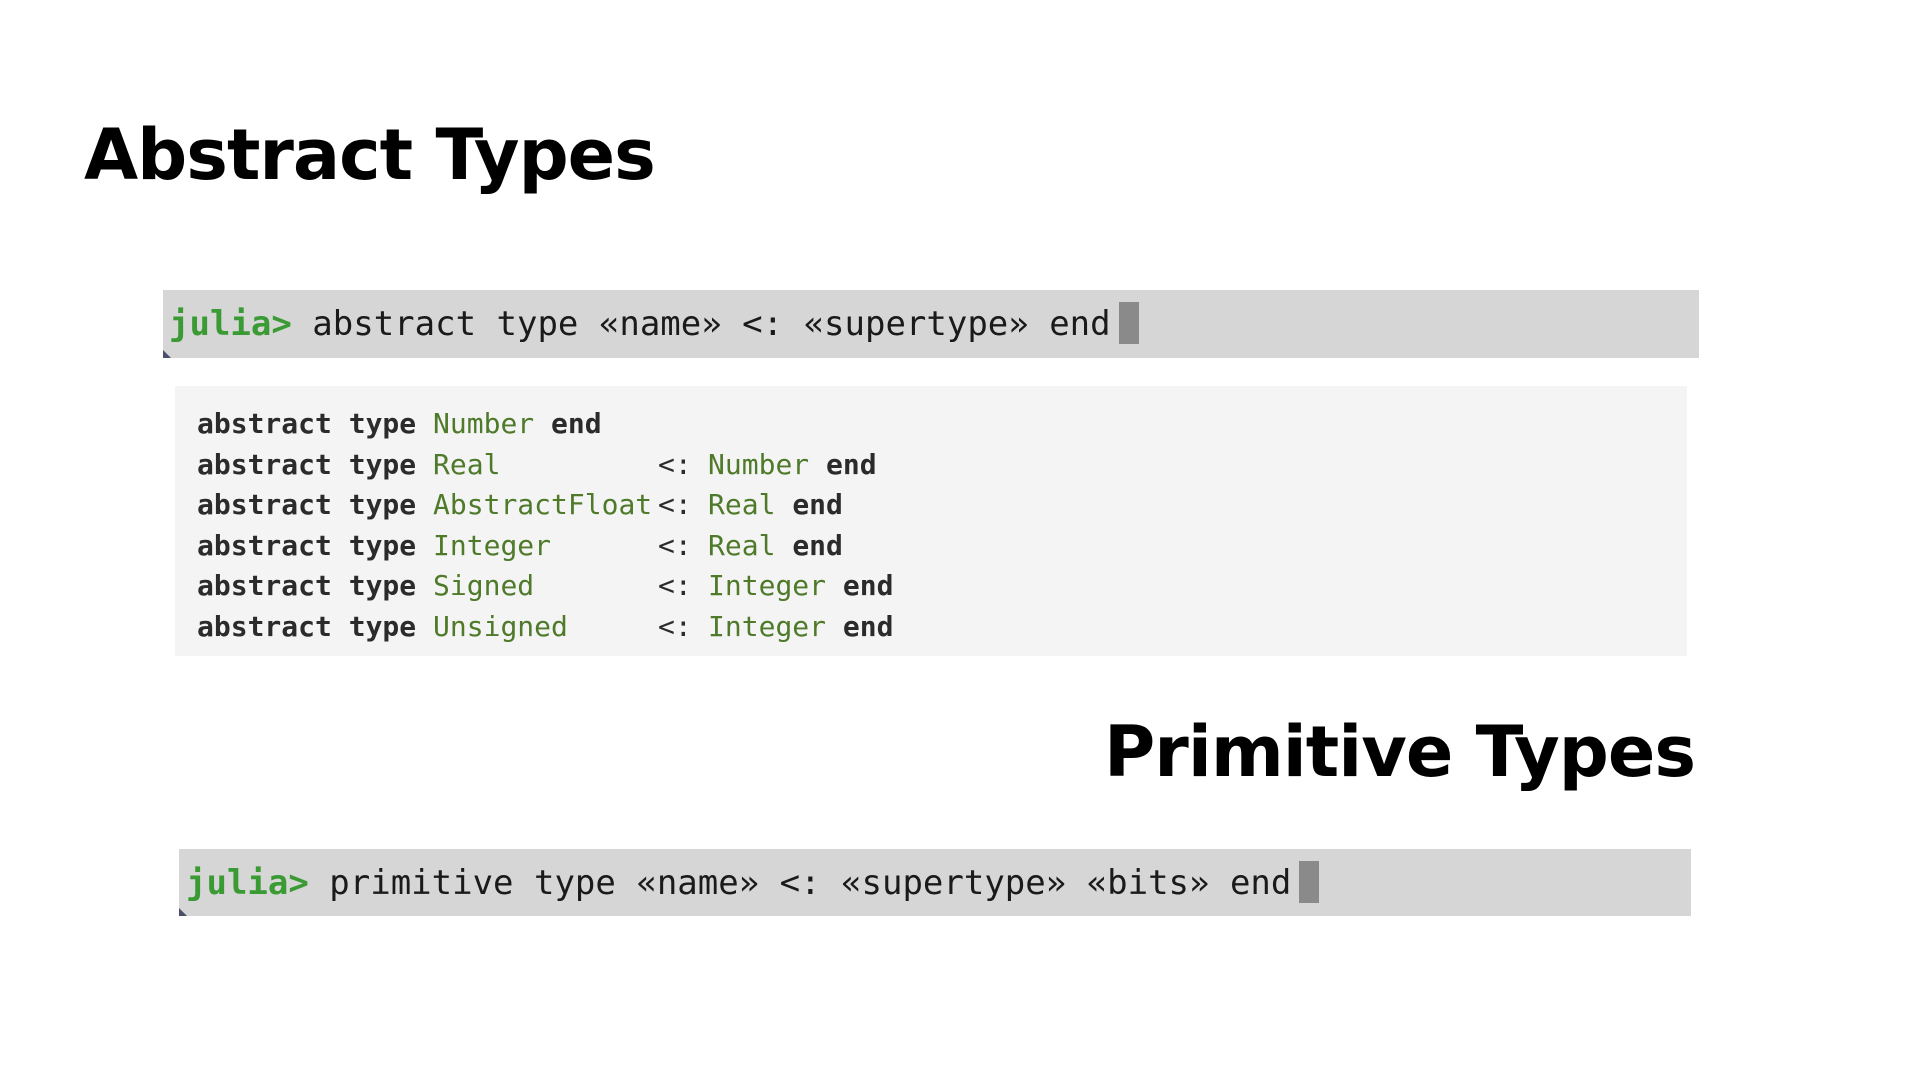  I want to click on code-line: abstract type Number end, so click(942, 424).